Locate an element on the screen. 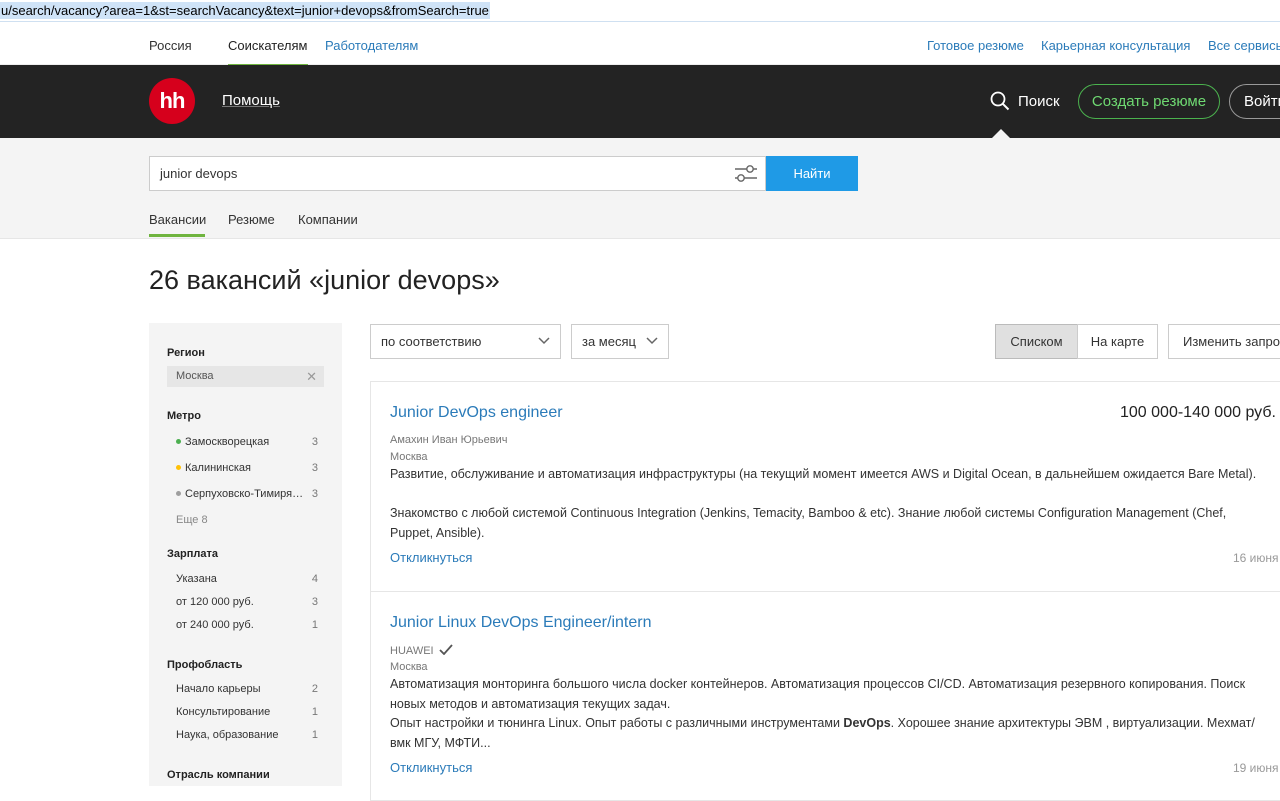 This screenshot has width=1280, height=801. vacancy-date: 16 июня is located at coordinates (1256, 558).